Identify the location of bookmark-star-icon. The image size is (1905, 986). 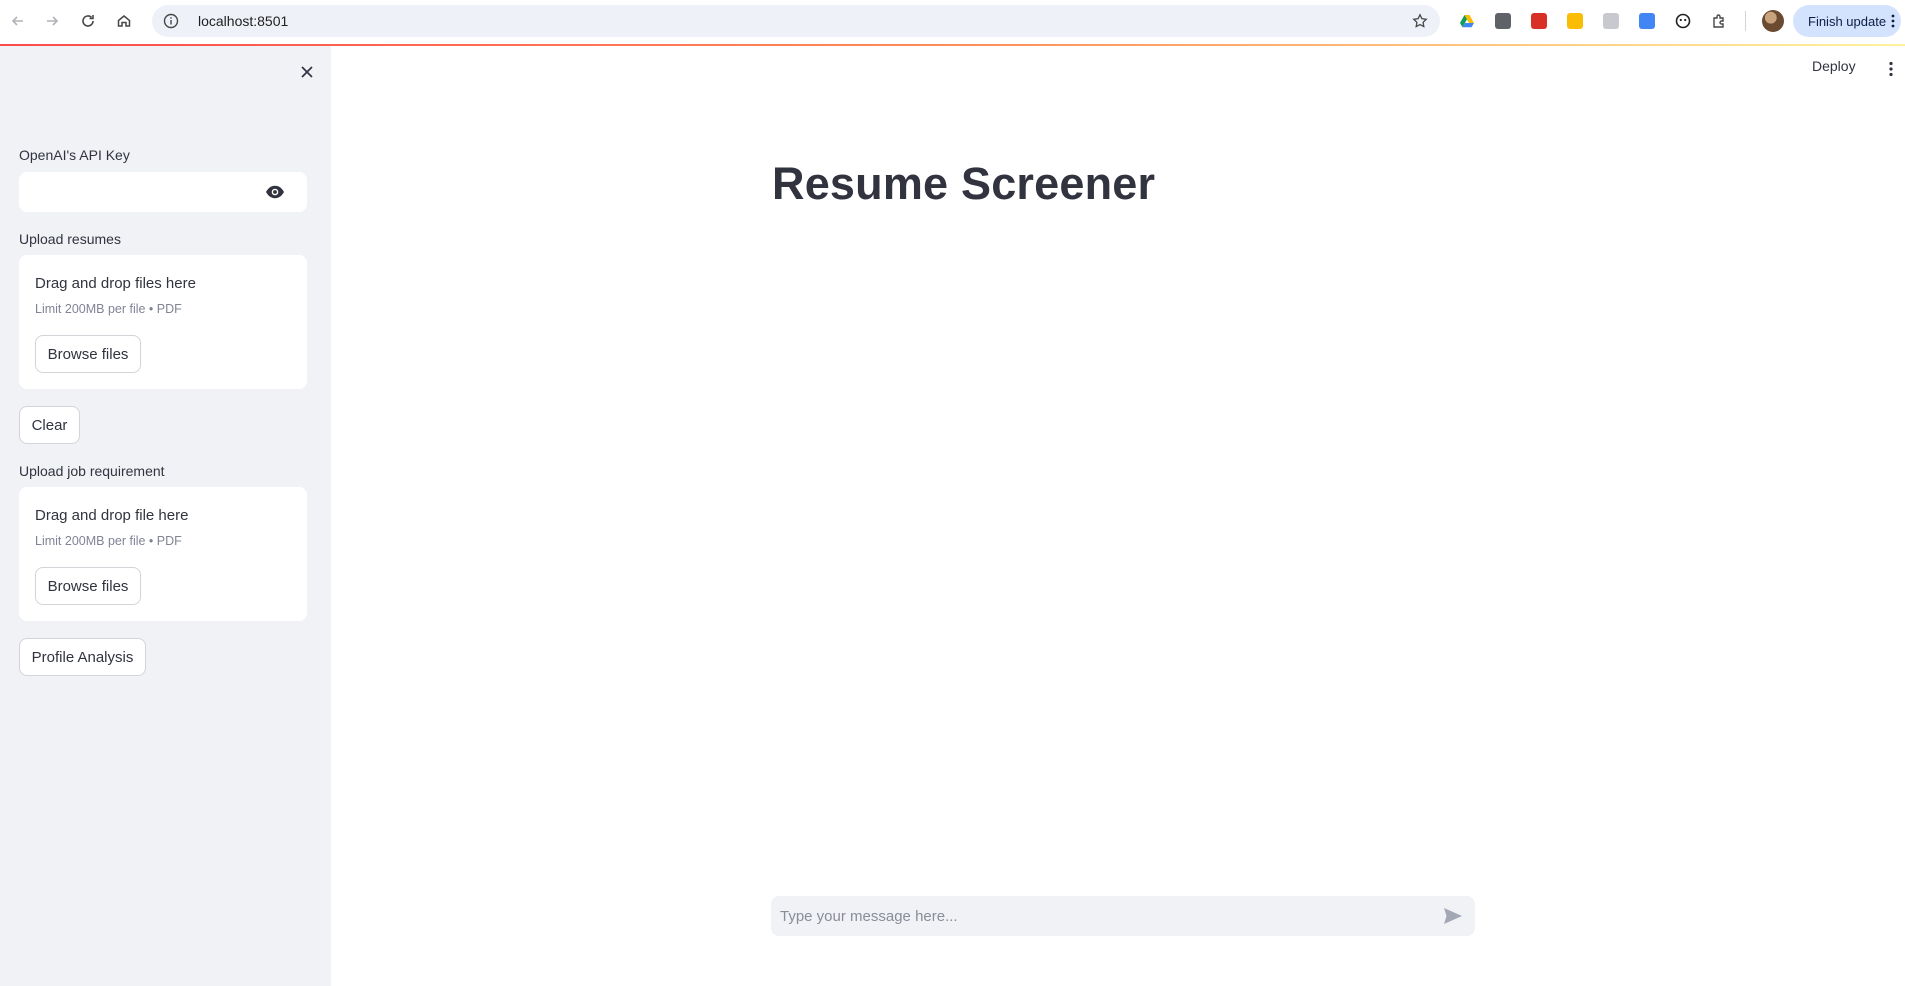
(1420, 21).